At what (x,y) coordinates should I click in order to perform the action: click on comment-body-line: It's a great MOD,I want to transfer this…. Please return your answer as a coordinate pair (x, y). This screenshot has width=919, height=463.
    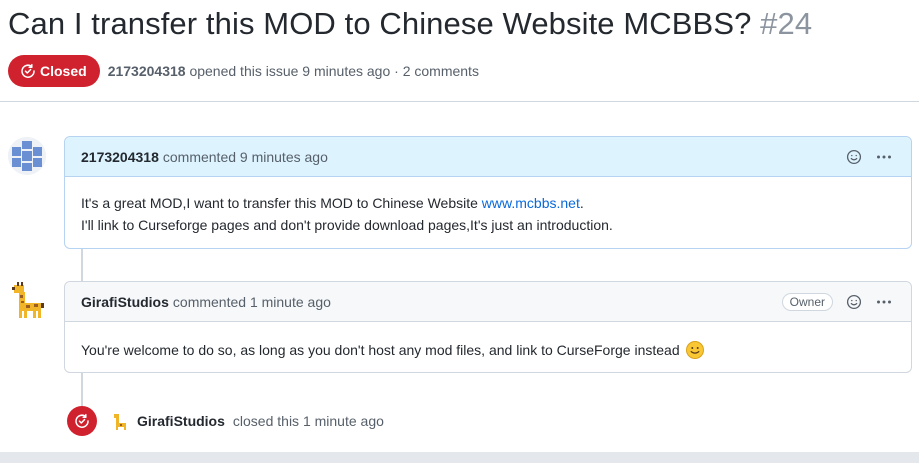
    Looking at the image, I should click on (488, 203).